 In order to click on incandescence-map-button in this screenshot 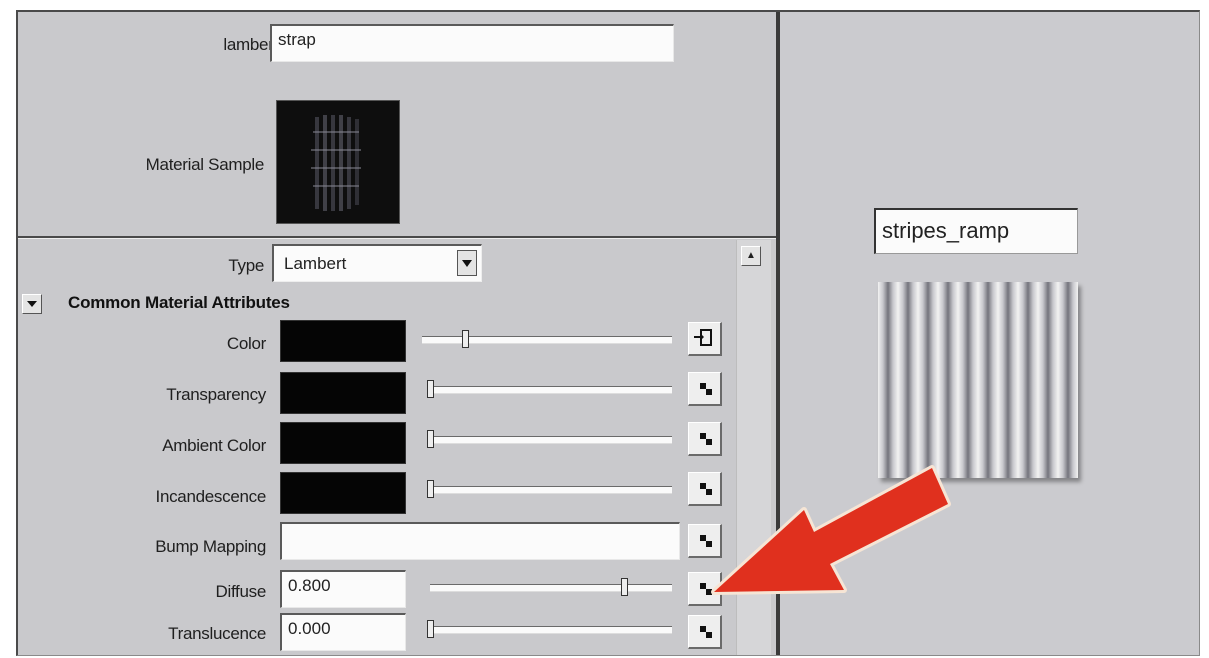, I will do `click(705, 489)`.